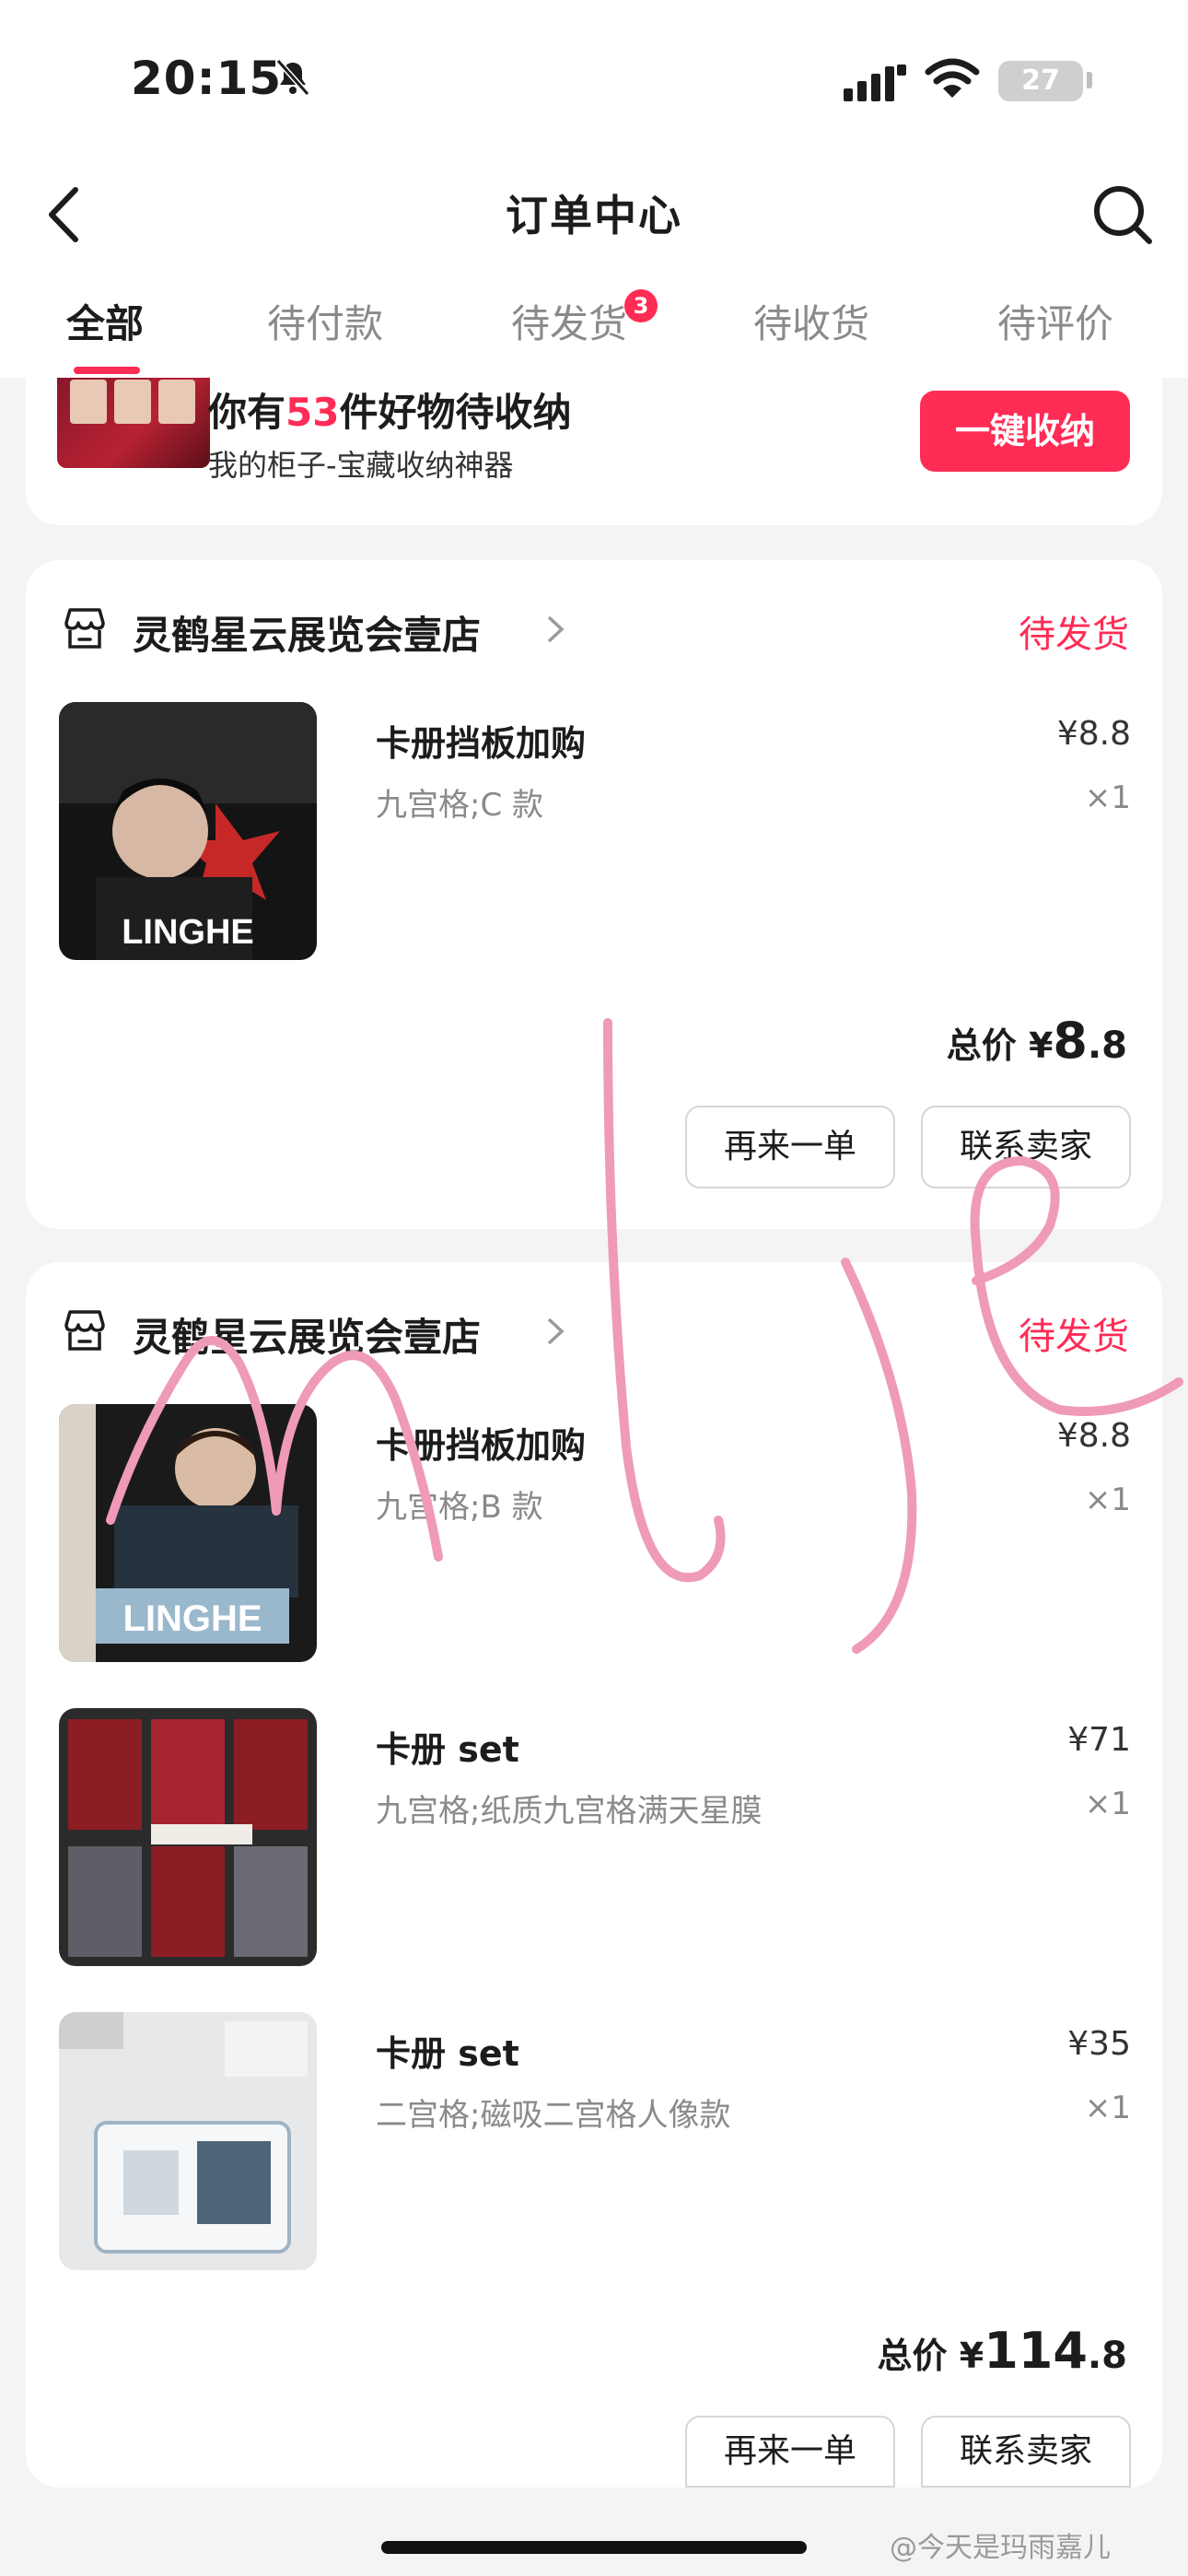  I want to click on wifi-icon, so click(952, 78).